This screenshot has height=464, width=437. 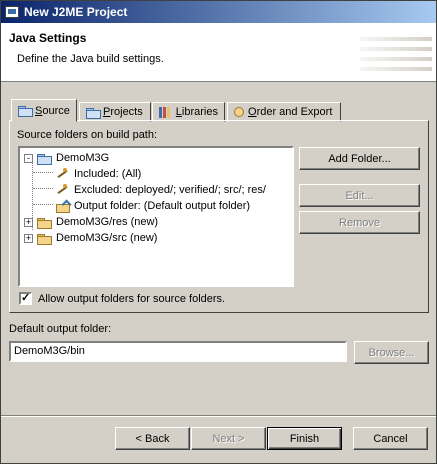 I want to click on banner-graphic, so click(x=396, y=59).